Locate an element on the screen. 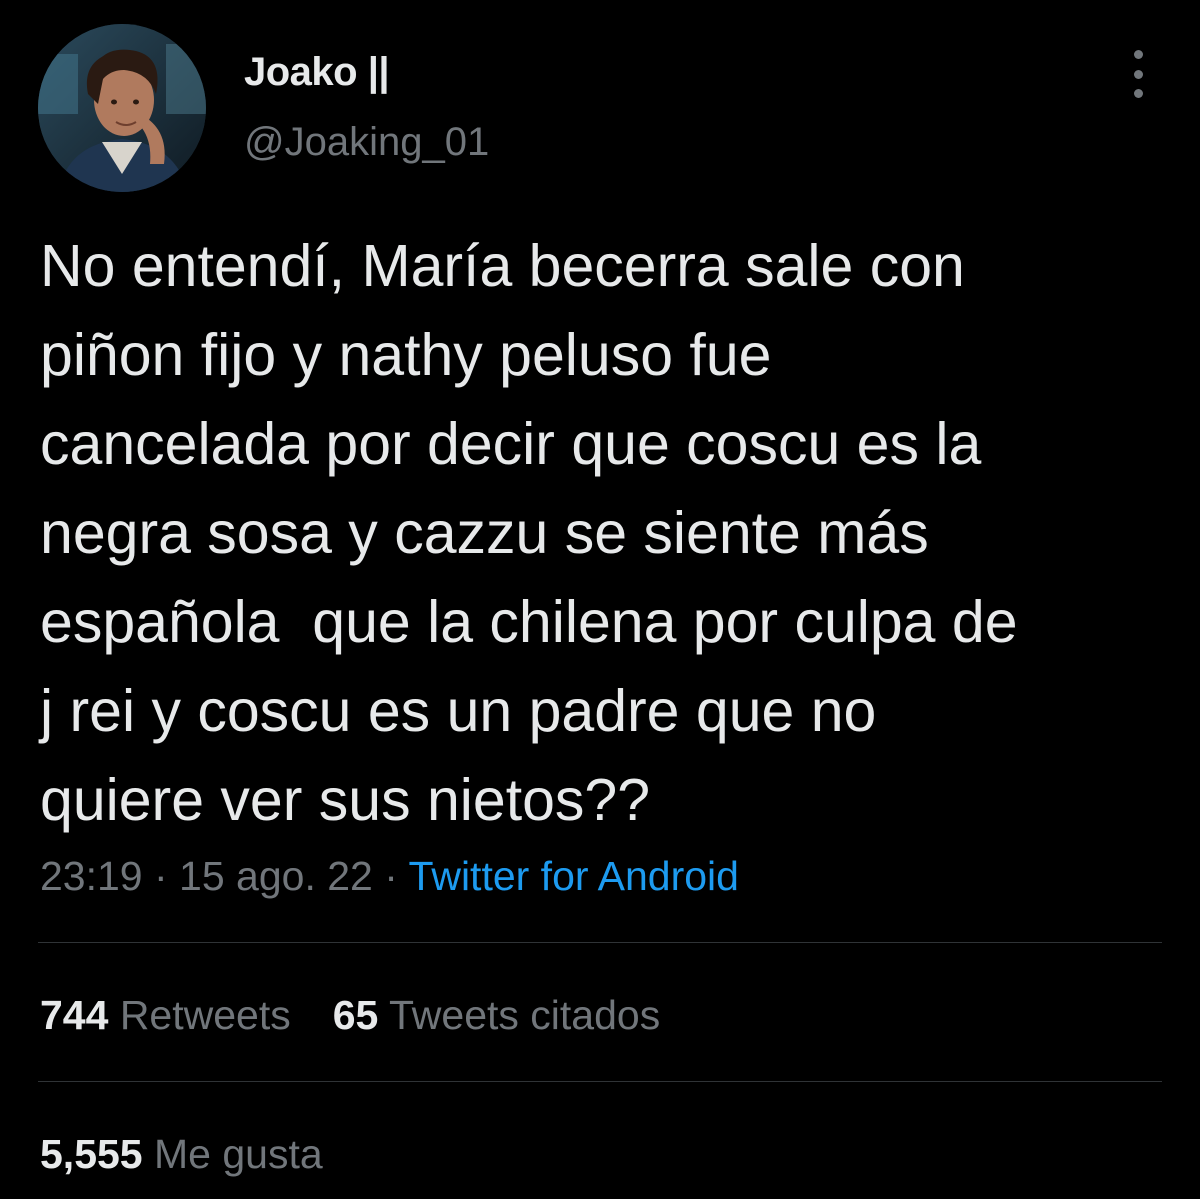  avatar-image is located at coordinates (122, 108).